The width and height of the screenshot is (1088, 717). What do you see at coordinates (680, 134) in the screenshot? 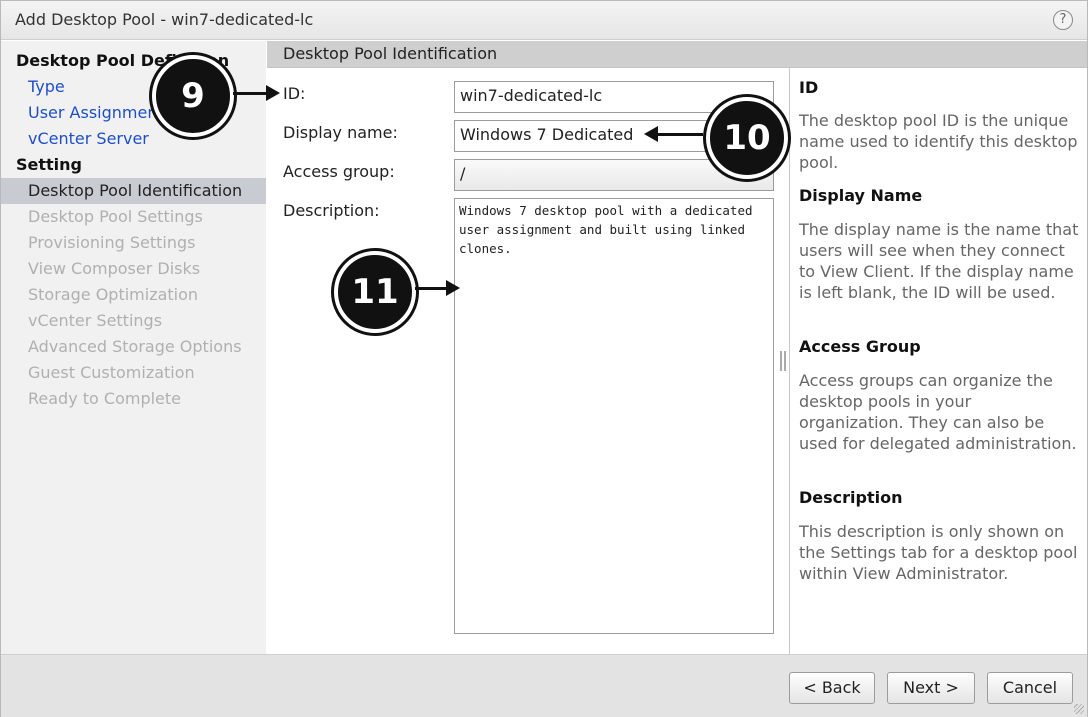
I see `callout-10-arrow` at bounding box center [680, 134].